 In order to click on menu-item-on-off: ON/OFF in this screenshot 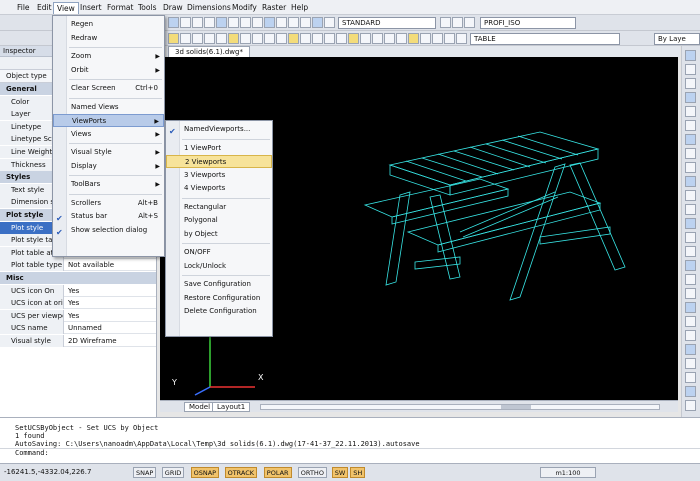, I will do `click(219, 252)`.